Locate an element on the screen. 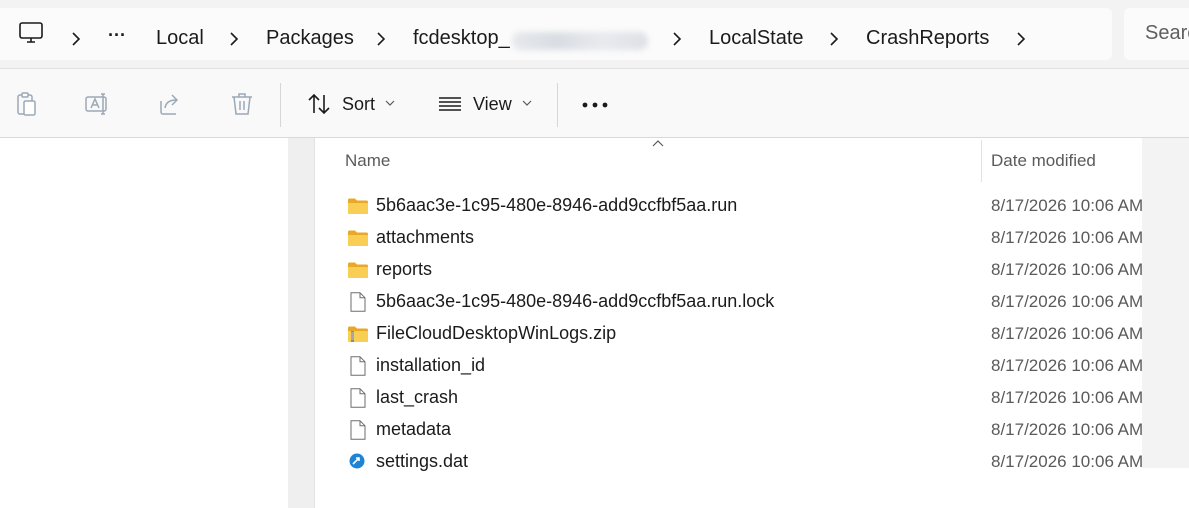 The image size is (1189, 508). column-header-date-modified: Date modified is located at coordinates (1043, 161).